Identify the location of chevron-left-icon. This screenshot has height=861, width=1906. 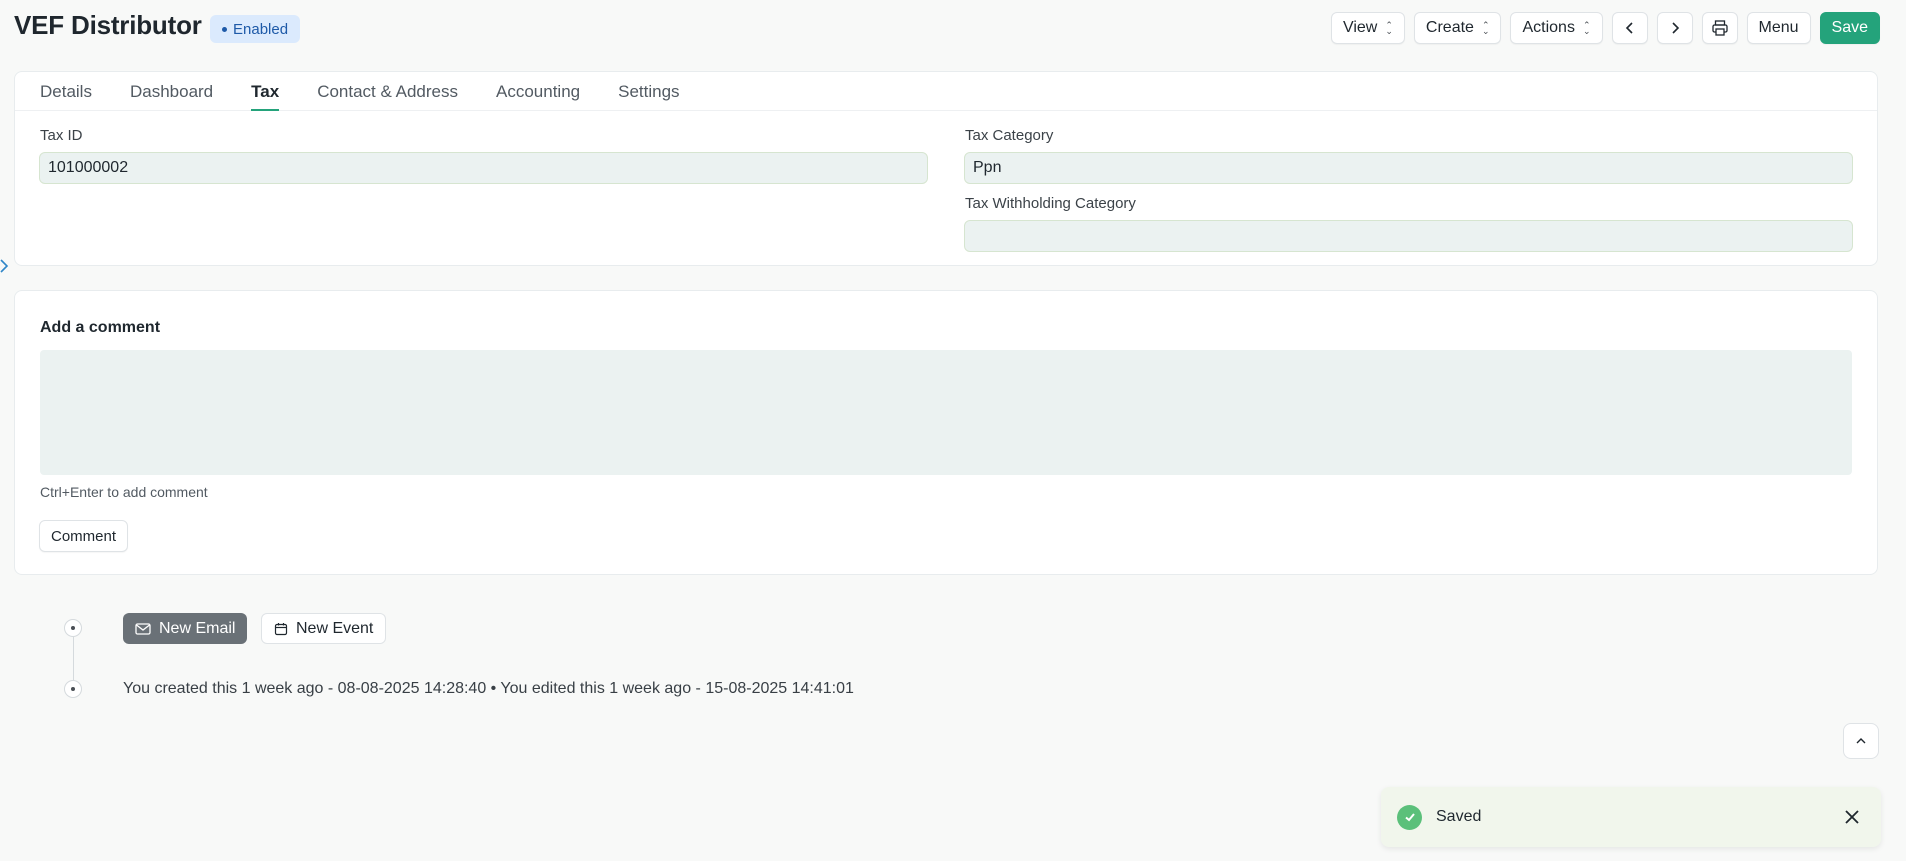
(1629, 28).